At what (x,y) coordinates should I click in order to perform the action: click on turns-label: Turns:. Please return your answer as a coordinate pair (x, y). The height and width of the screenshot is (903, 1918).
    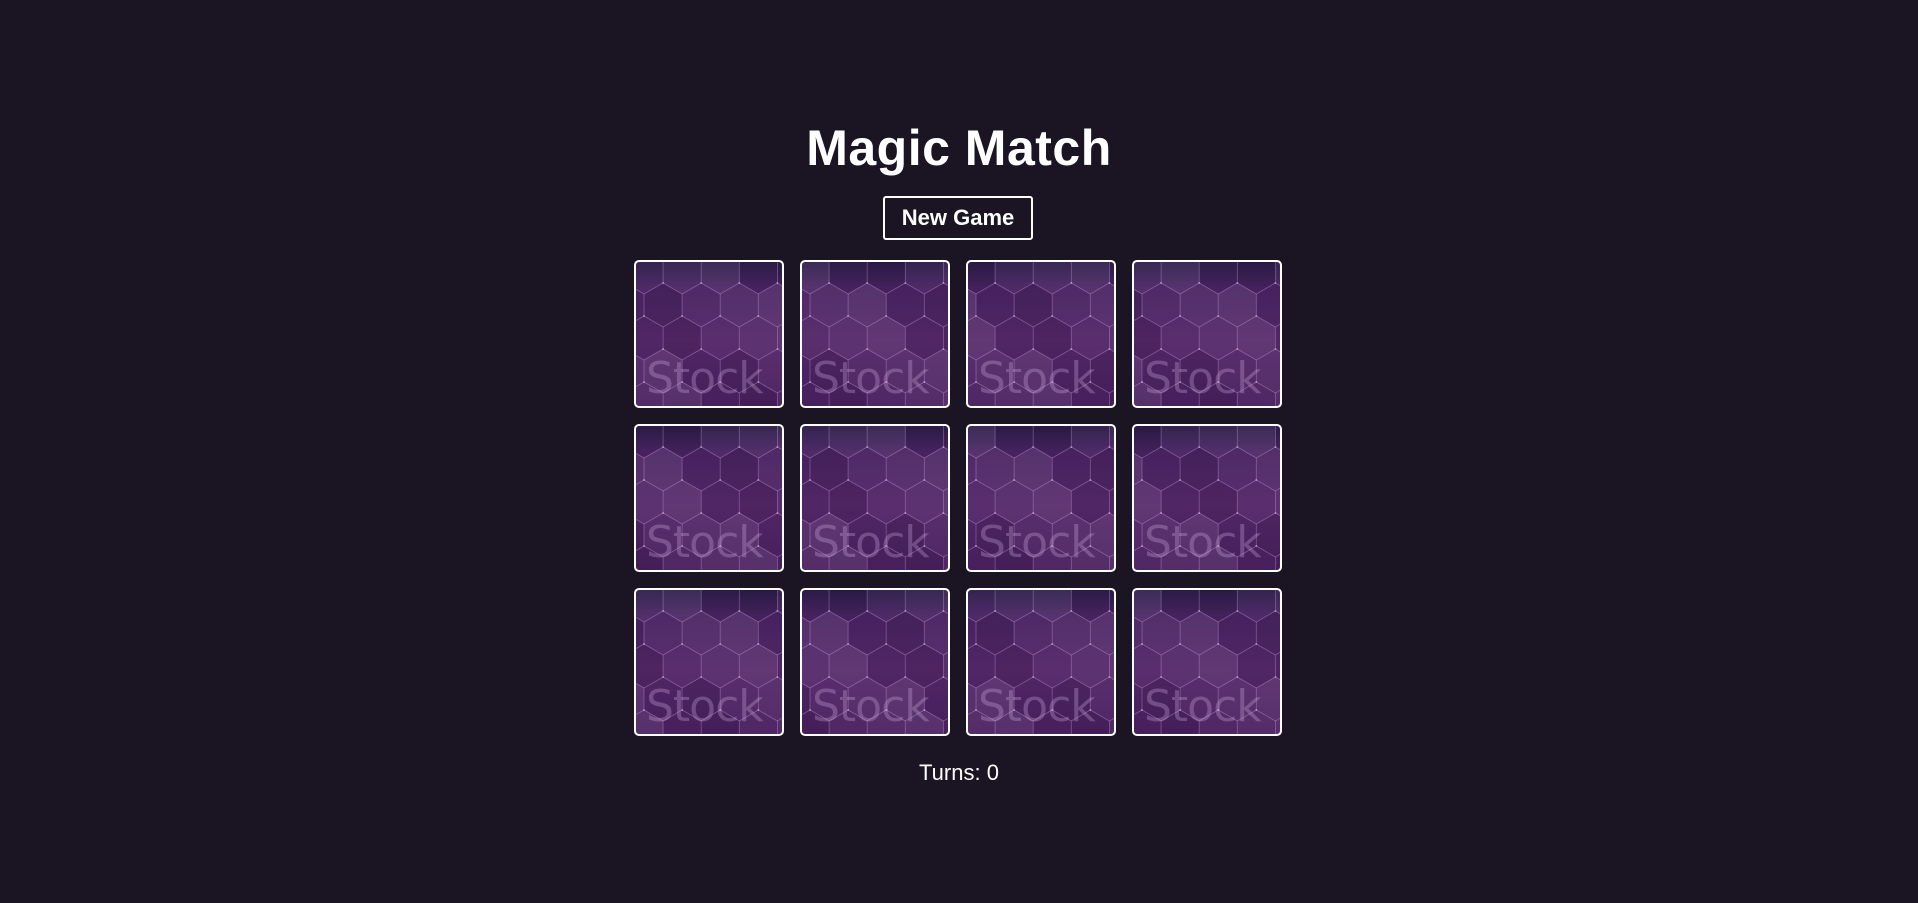
    Looking at the image, I should click on (950, 772).